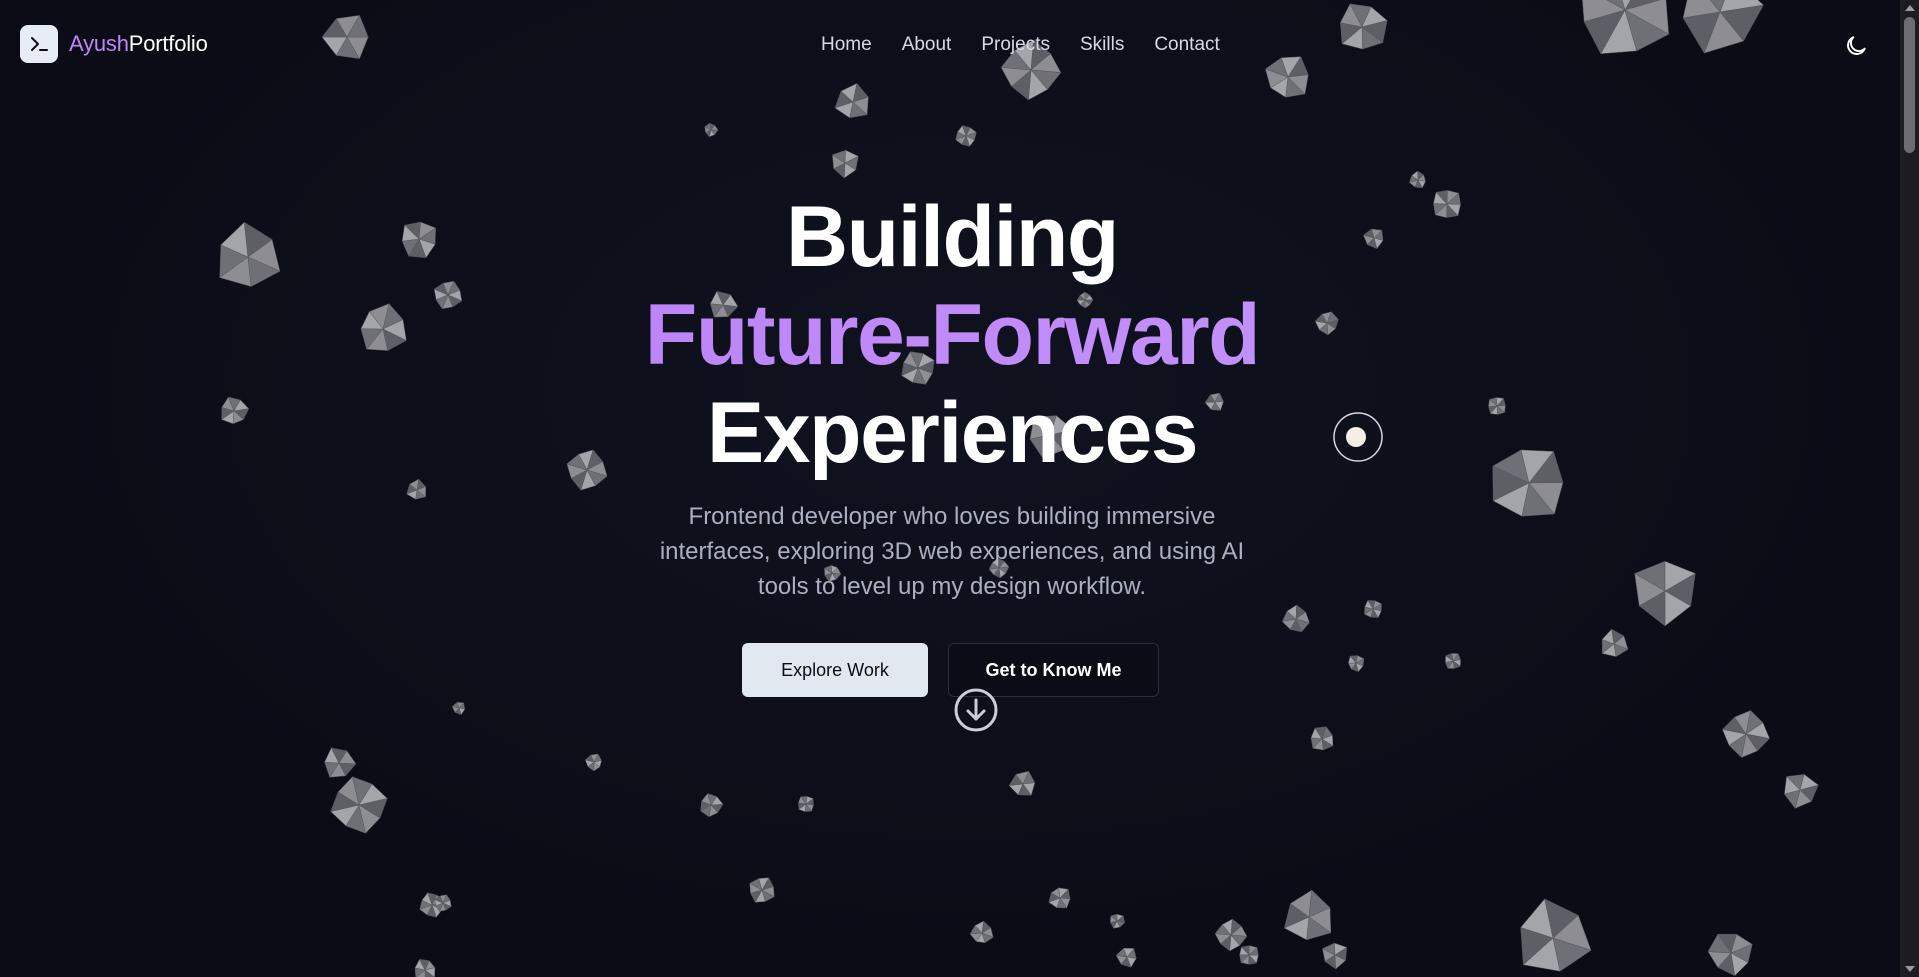  Describe the element at coordinates (1102, 45) in the screenshot. I see `nav-item-skills: Skills` at that location.